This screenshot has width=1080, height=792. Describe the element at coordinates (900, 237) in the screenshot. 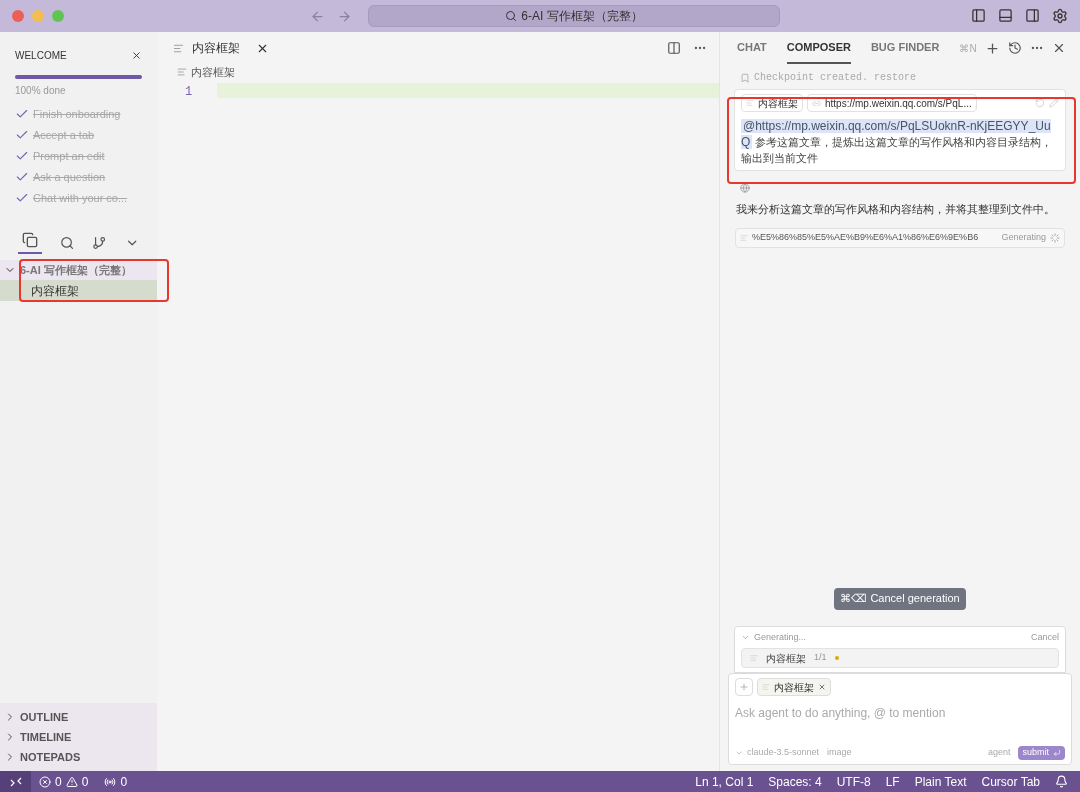

I see `file-edit-card: %E5%86%85%E5%AE%B9%E6%A1%86%E6%9E%B6 Generating` at that location.